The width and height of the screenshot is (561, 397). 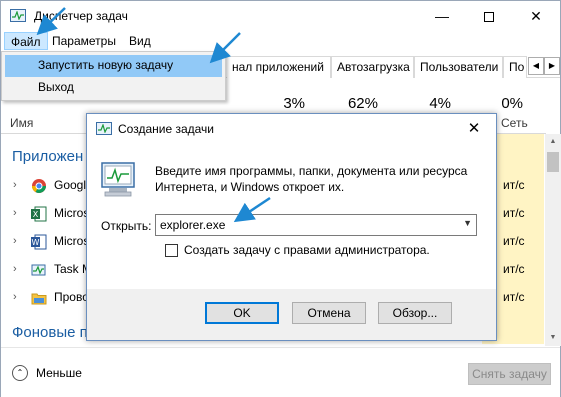 I want to click on column-network: Сеть, so click(x=514, y=123).